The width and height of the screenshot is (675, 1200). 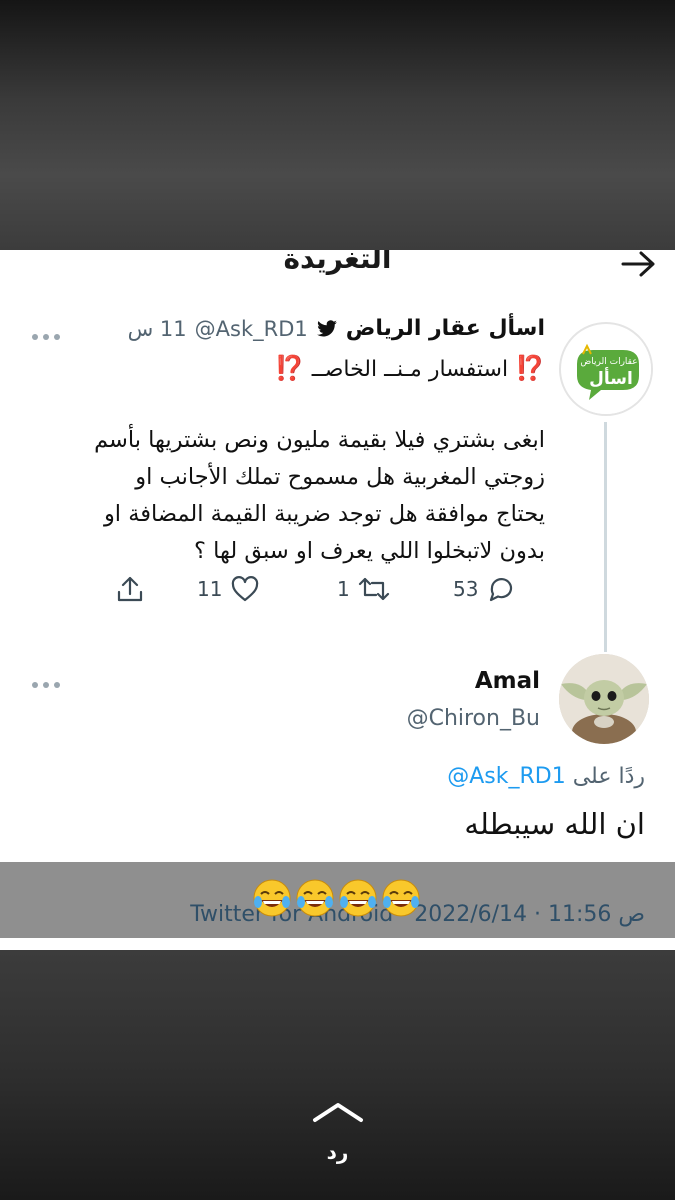 What do you see at coordinates (315, 328) in the screenshot?
I see `tweet-header: اسأل عقار الرياض @Ask_RD1 11 س` at bounding box center [315, 328].